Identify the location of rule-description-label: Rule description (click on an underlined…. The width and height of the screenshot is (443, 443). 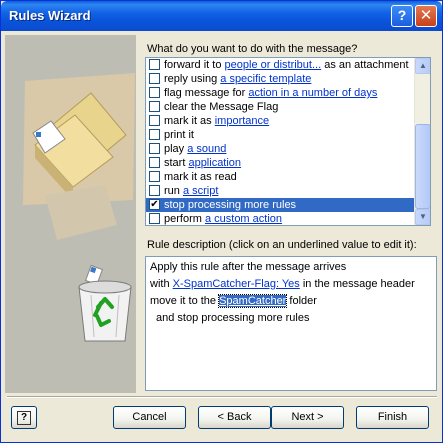
(282, 245).